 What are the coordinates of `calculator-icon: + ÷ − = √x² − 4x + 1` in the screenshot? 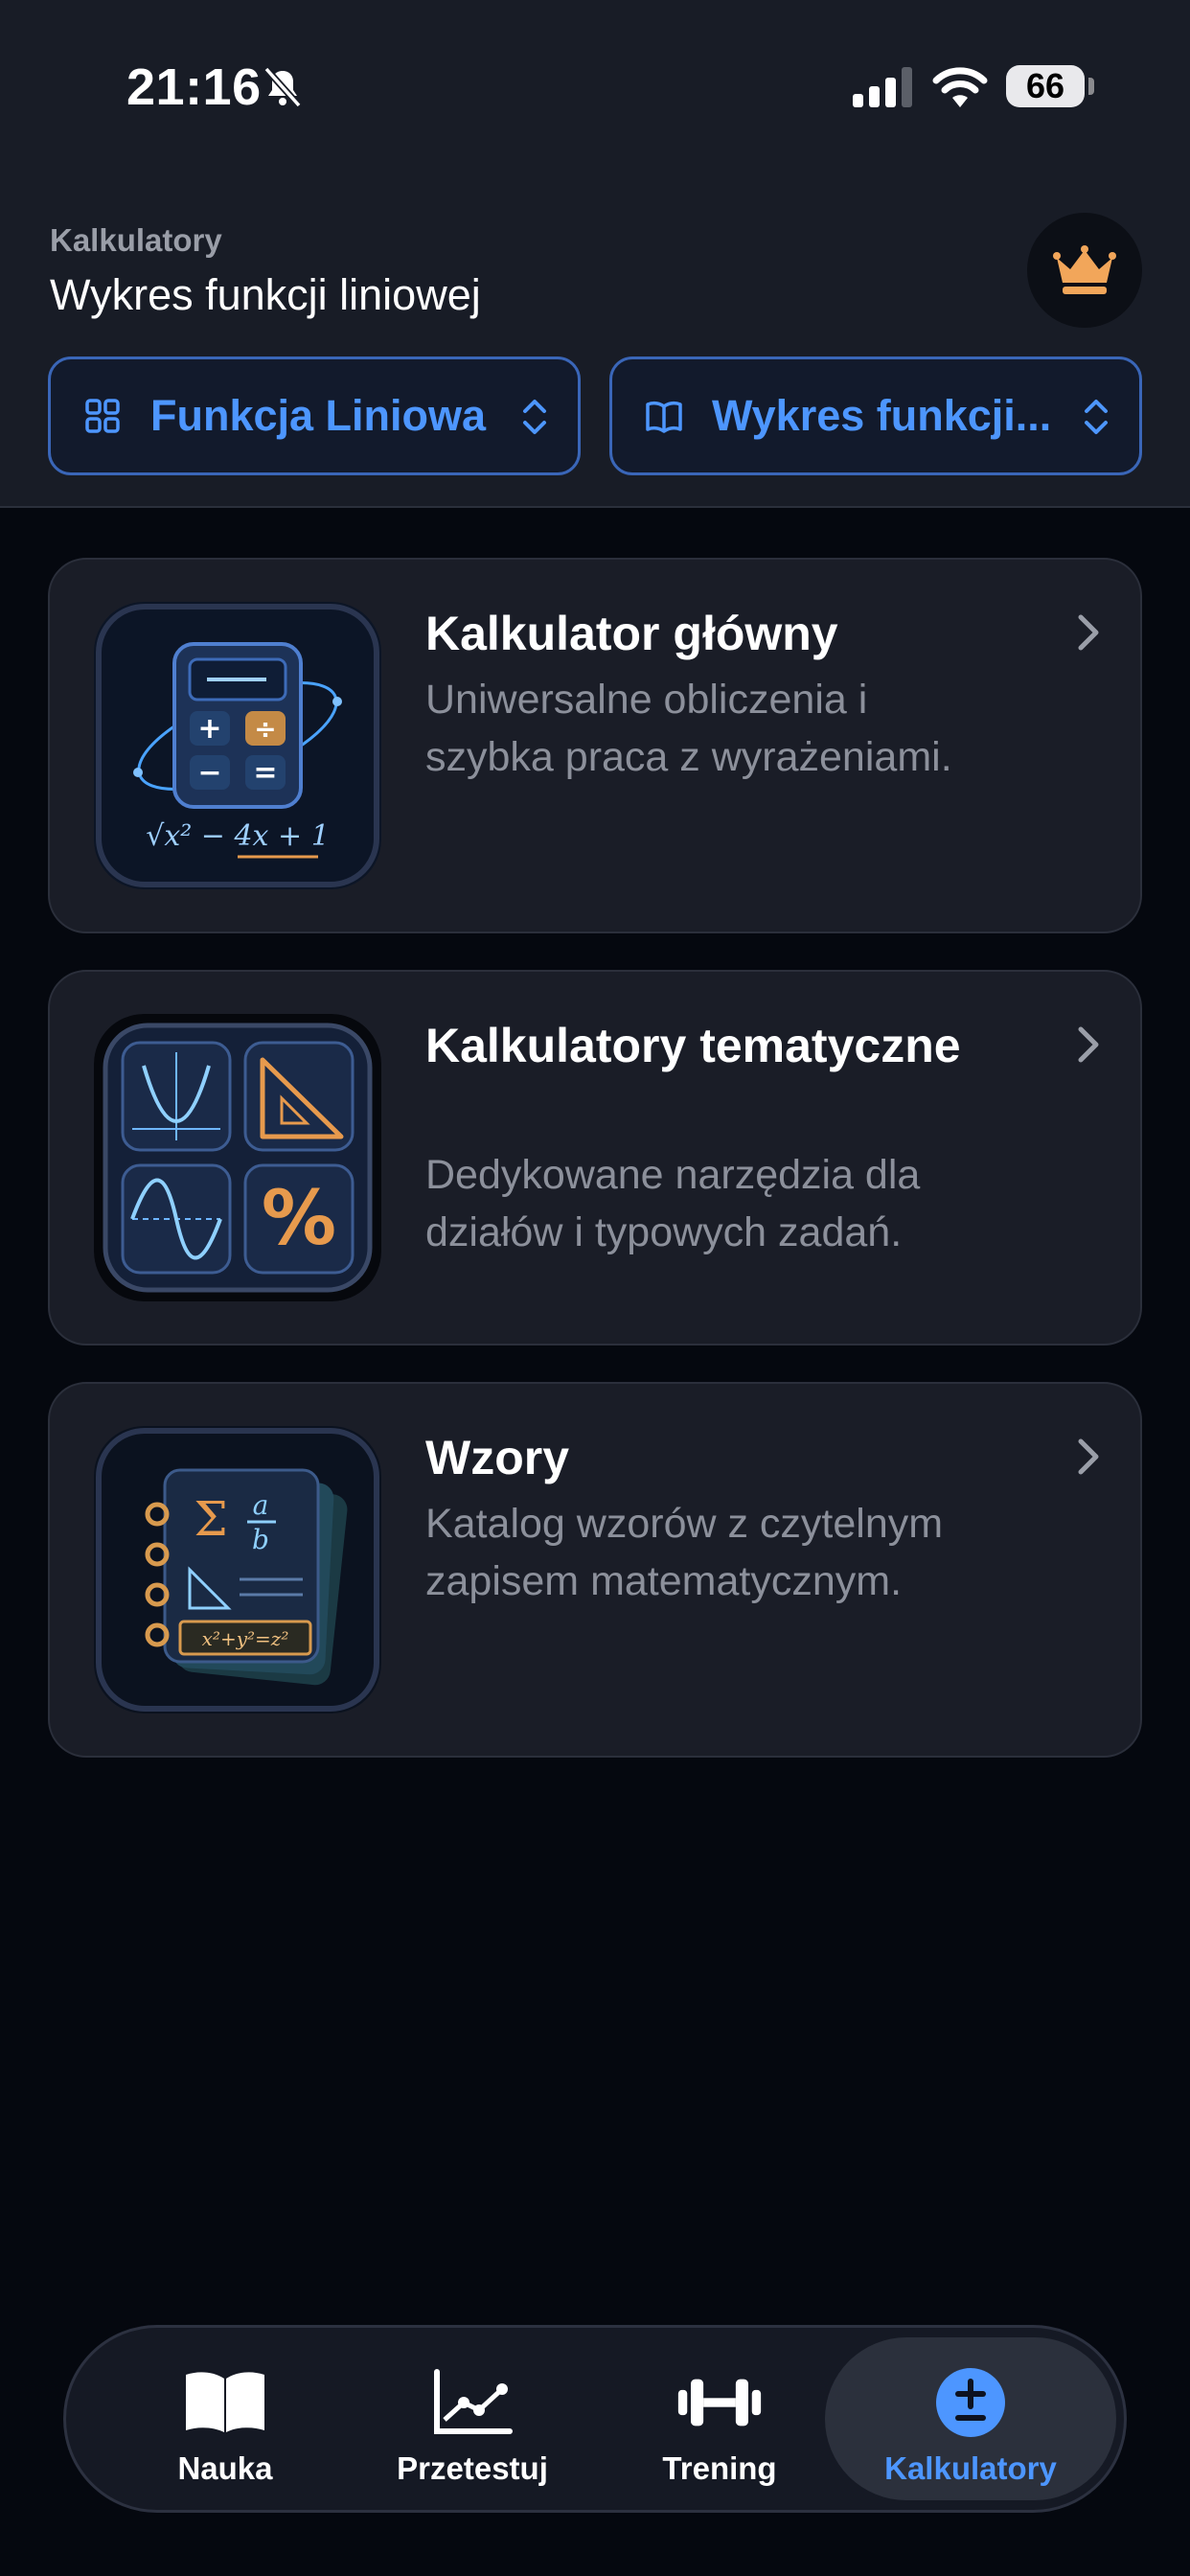 It's located at (238, 745).